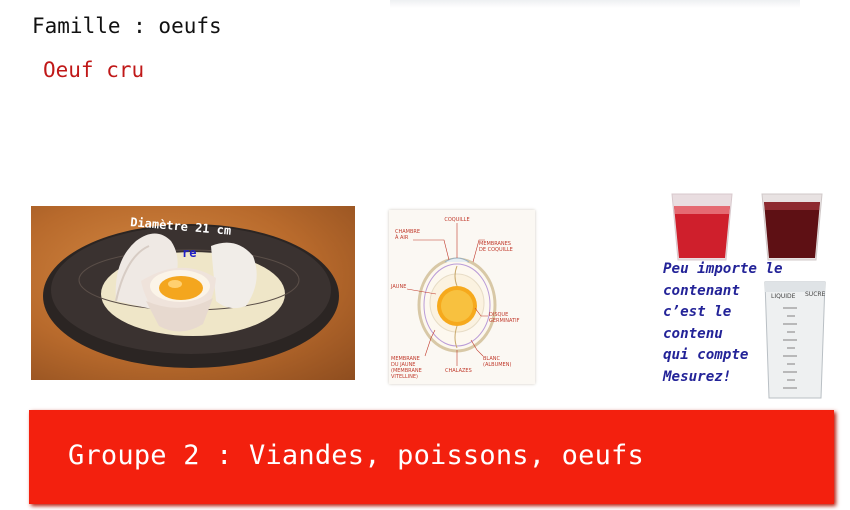 This screenshot has height=510, width=850. I want to click on label-chambre-2: À AIR, so click(402, 237).